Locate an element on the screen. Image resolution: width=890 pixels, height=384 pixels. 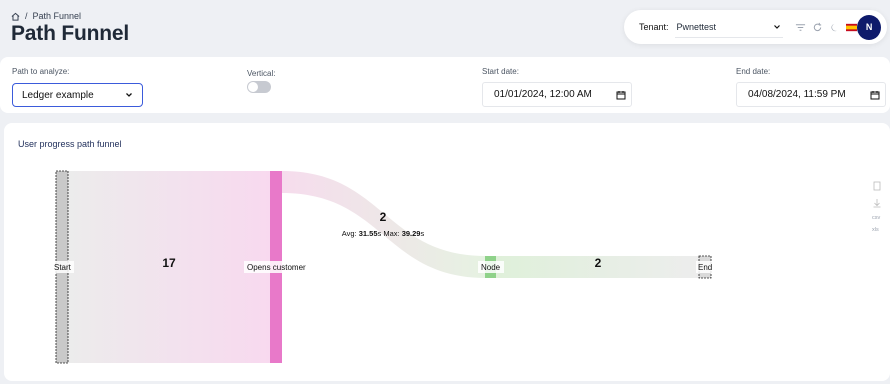
export-xls: xls is located at coordinates (875, 230).